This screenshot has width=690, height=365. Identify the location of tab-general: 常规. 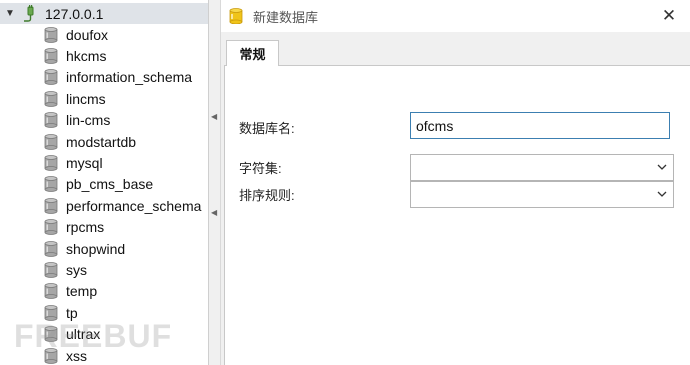
(252, 53).